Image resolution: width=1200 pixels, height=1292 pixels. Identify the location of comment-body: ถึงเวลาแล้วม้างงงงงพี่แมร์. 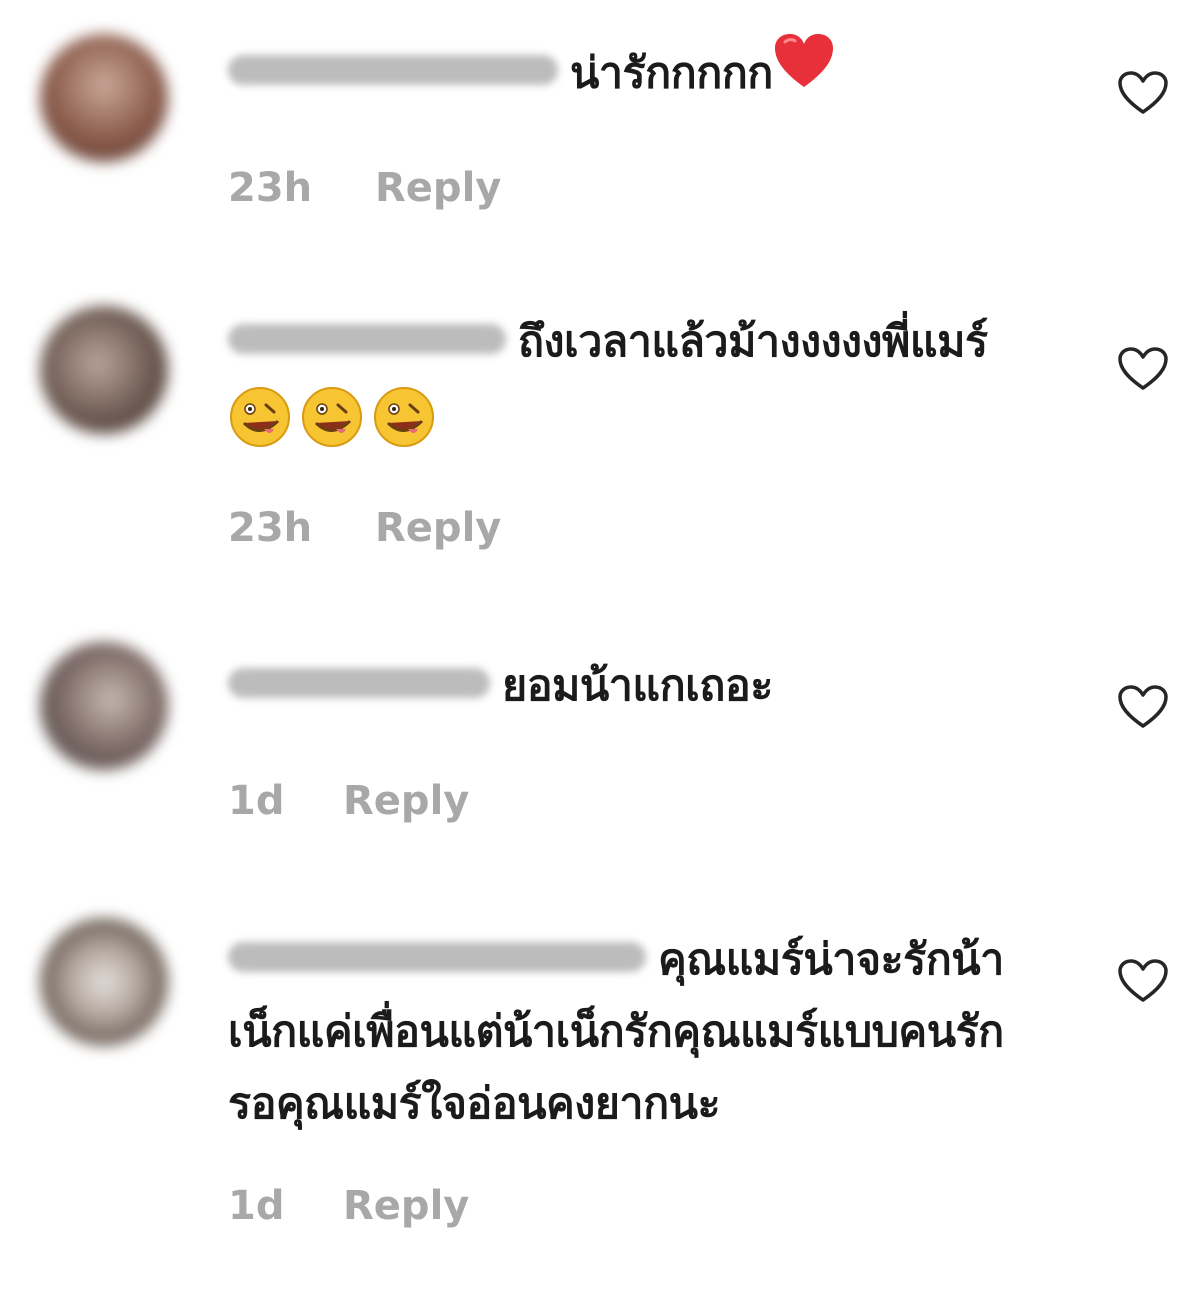
(753, 342).